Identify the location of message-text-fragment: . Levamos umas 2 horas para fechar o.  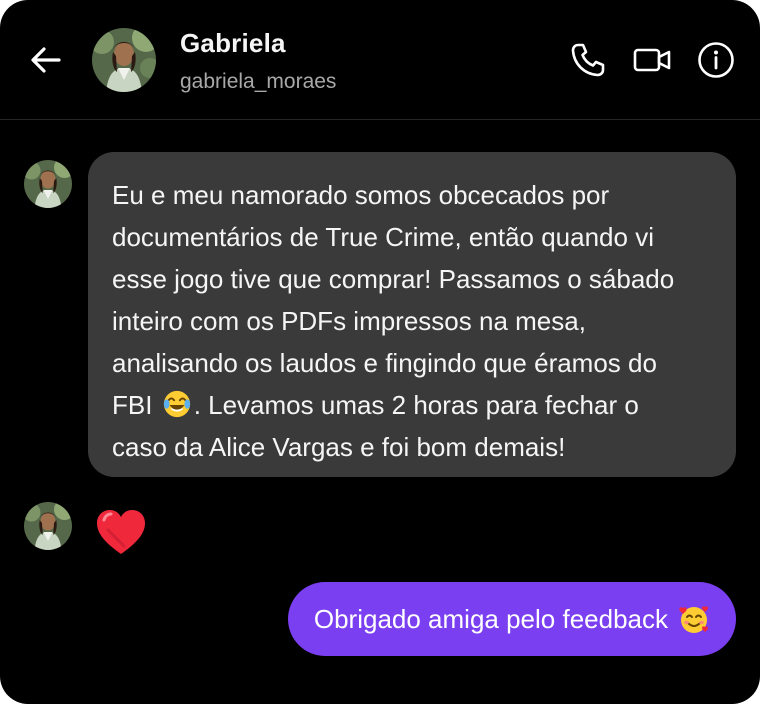
(416, 405).